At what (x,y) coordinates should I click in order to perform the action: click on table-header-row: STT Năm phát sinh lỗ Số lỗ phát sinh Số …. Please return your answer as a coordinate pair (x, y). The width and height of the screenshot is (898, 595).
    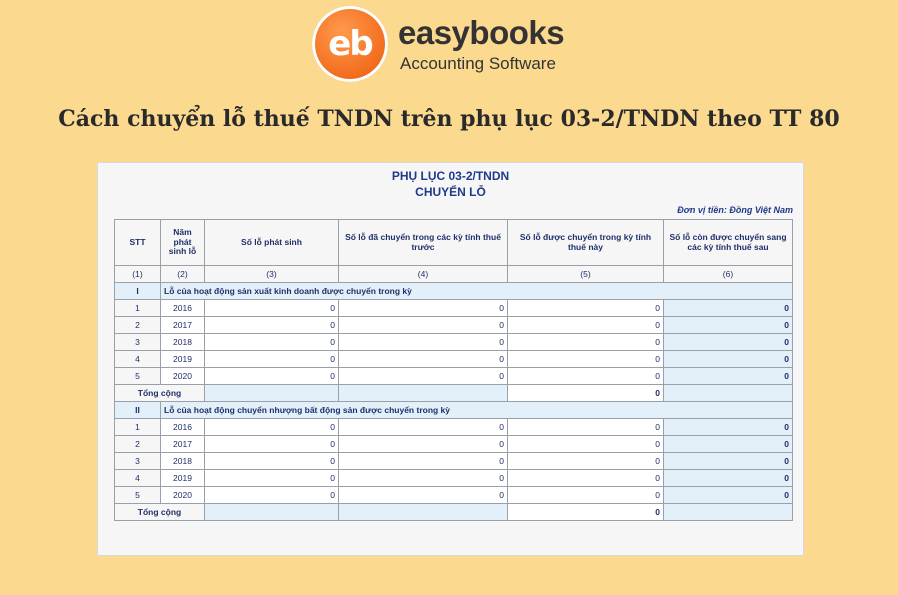
    Looking at the image, I should click on (453, 242).